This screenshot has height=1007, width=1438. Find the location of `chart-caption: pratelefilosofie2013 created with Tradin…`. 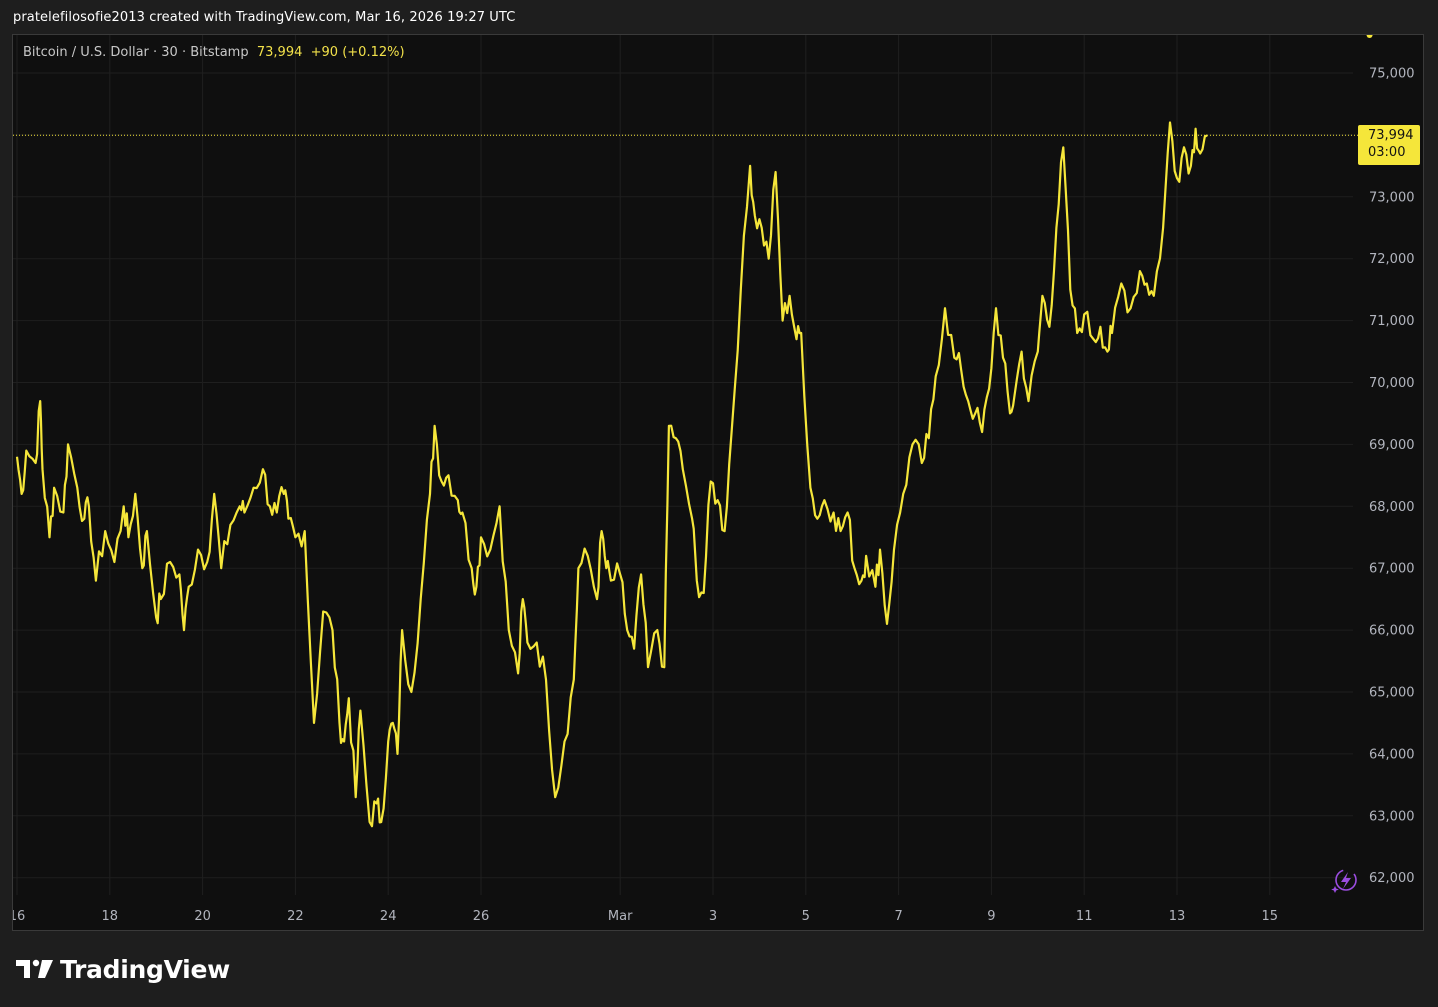

chart-caption: pratelefilosofie2013 created with Tradin… is located at coordinates (264, 17).